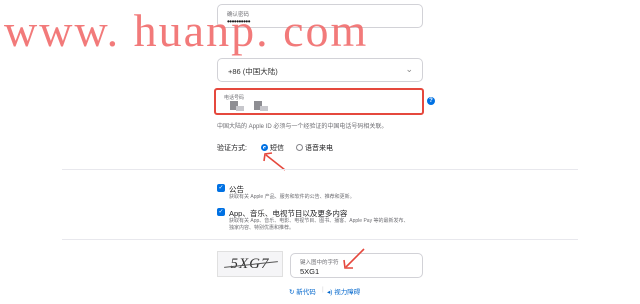 The height and width of the screenshot is (304, 640). I want to click on chevron-down-icon: ⌄, so click(409, 69).